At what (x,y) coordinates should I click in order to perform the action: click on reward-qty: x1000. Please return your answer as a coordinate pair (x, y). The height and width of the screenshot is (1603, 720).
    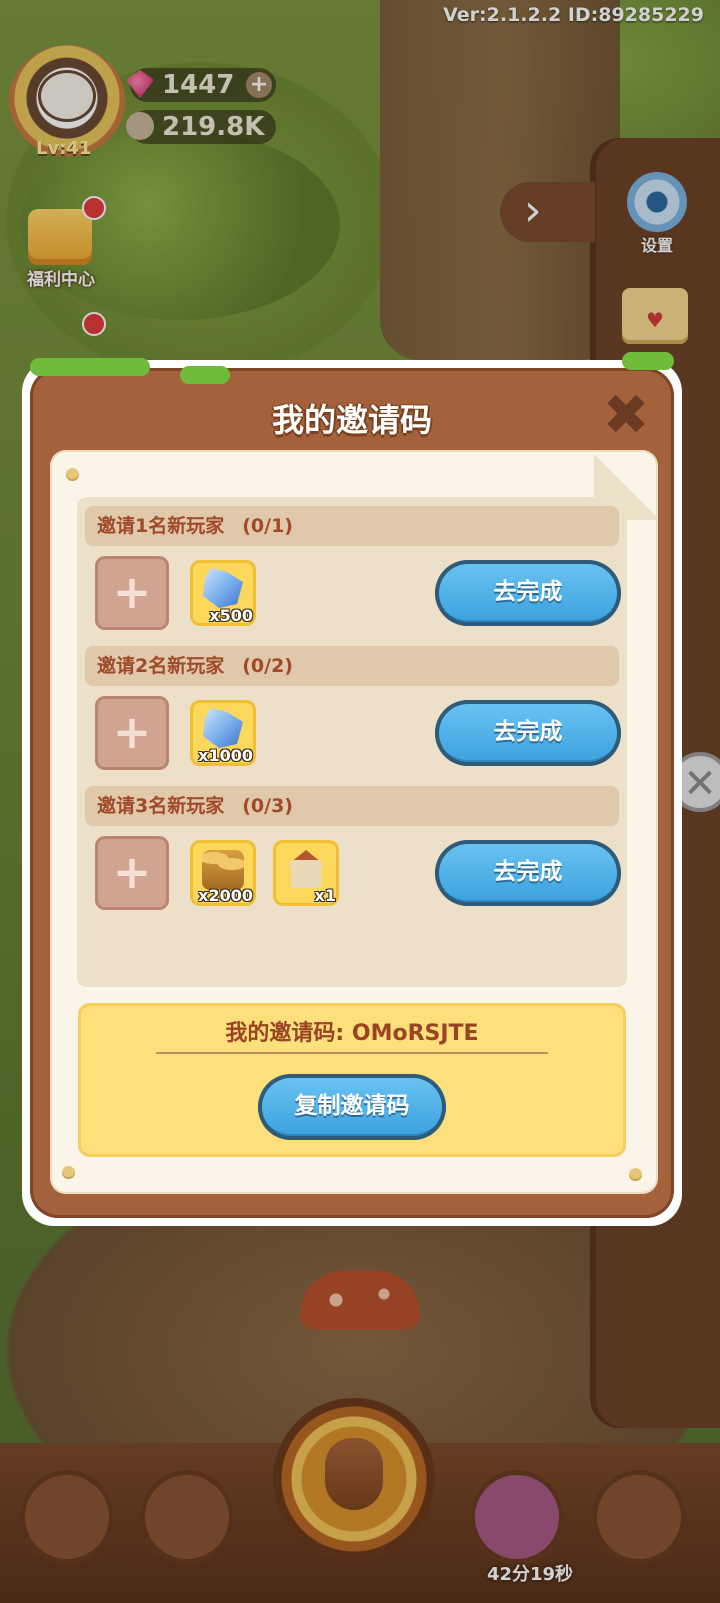
    Looking at the image, I should click on (225, 755).